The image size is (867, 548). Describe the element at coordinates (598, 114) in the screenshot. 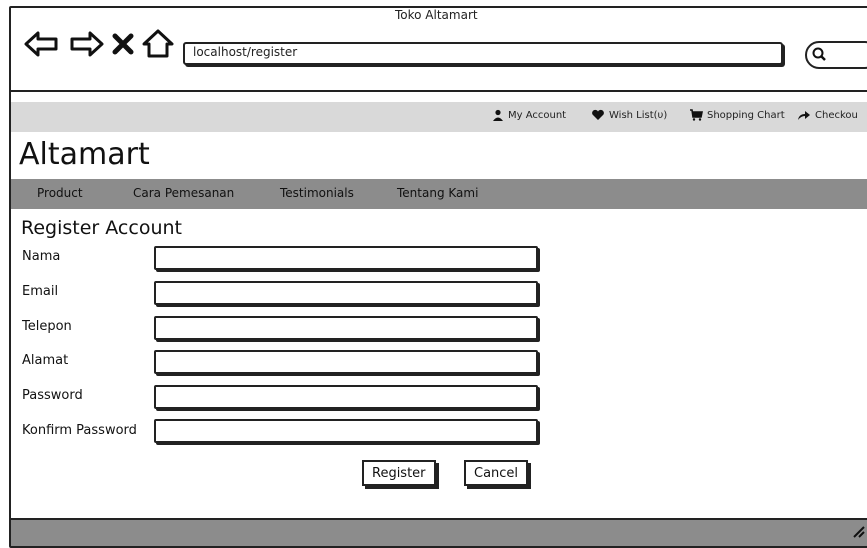

I see `heart-icon` at that location.